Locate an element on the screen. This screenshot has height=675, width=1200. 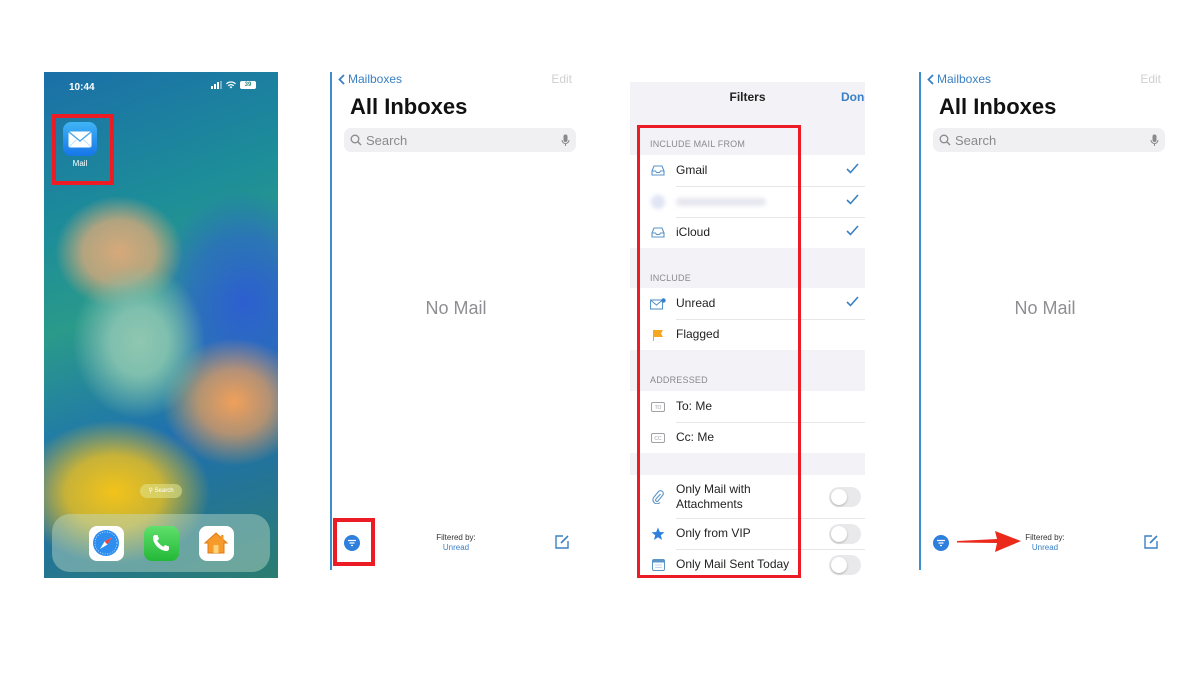
home-app-icon is located at coordinates (216, 543).